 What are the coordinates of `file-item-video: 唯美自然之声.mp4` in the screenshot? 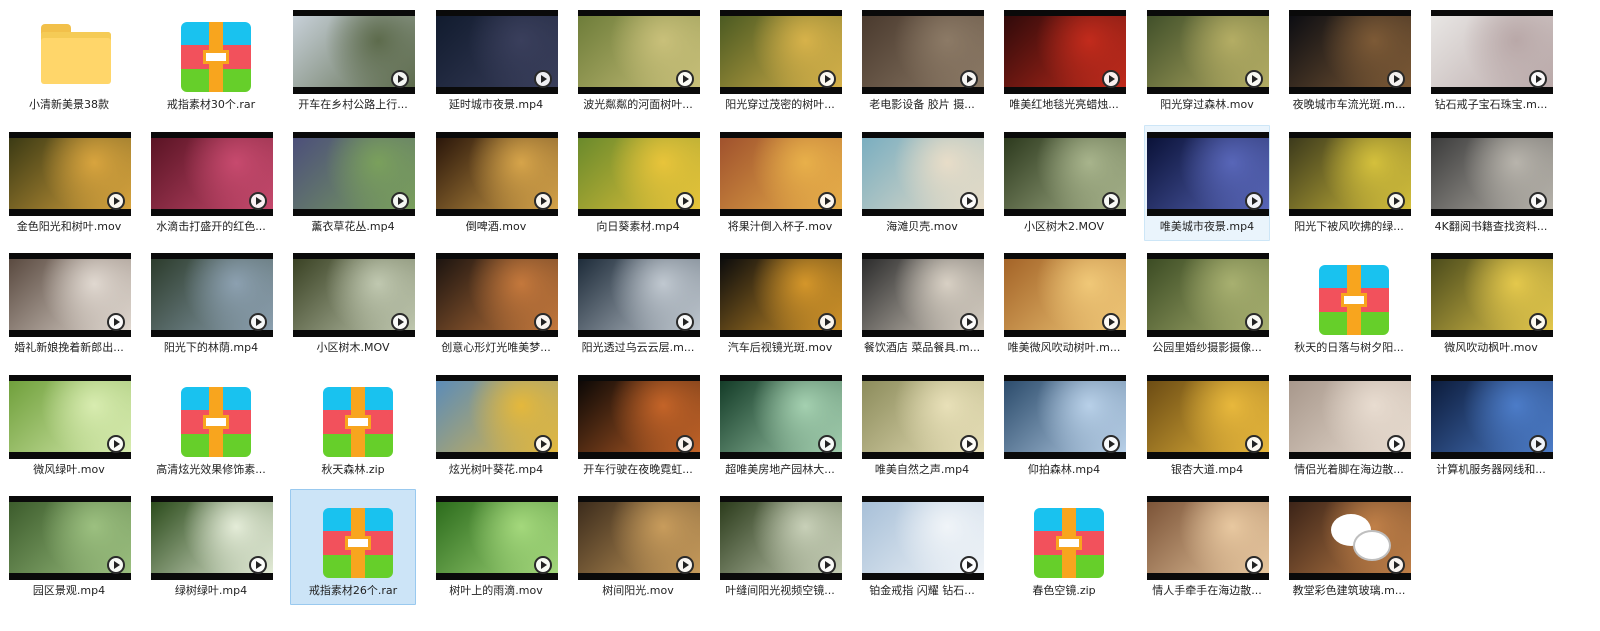 It's located at (922, 426).